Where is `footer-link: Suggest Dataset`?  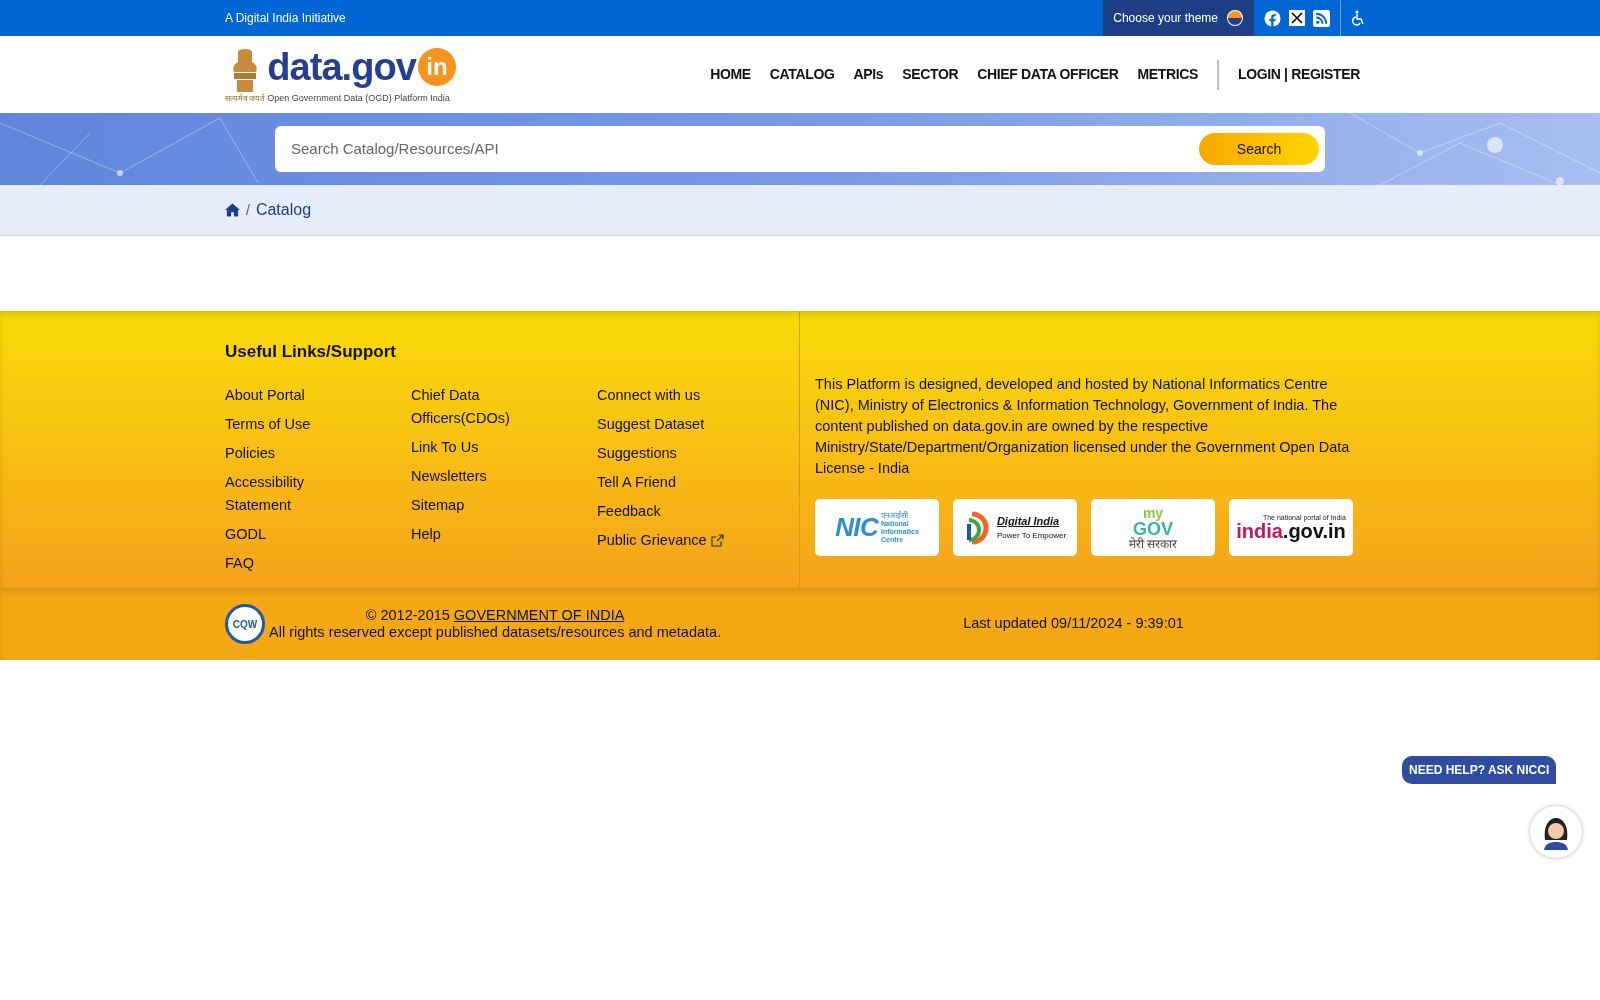 footer-link: Suggest Dataset is located at coordinates (665, 424).